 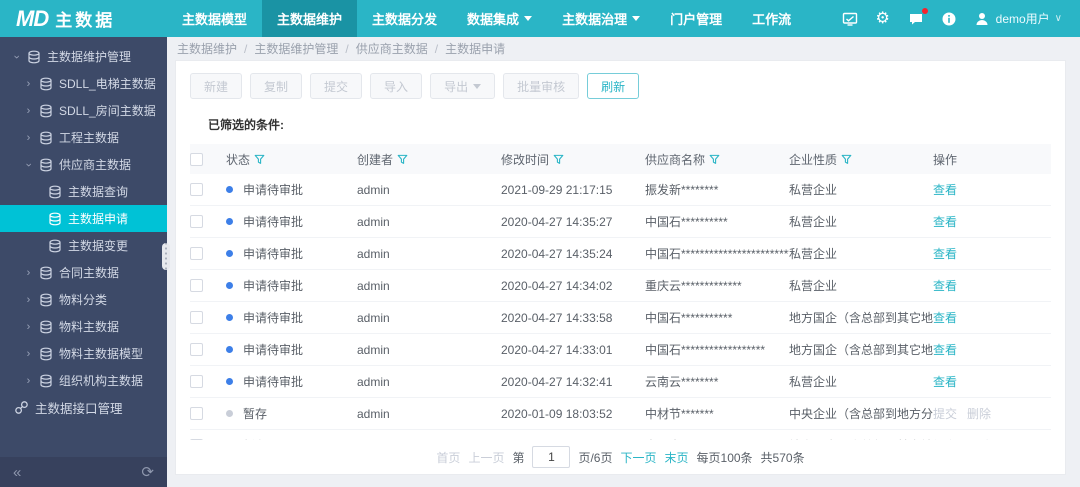 I want to click on dropdown-caret-icon, so click(x=477, y=88).